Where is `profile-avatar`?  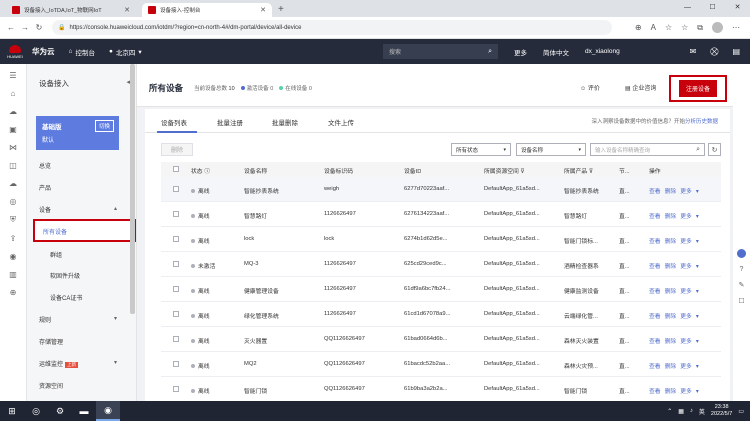
profile-avatar is located at coordinates (717, 27).